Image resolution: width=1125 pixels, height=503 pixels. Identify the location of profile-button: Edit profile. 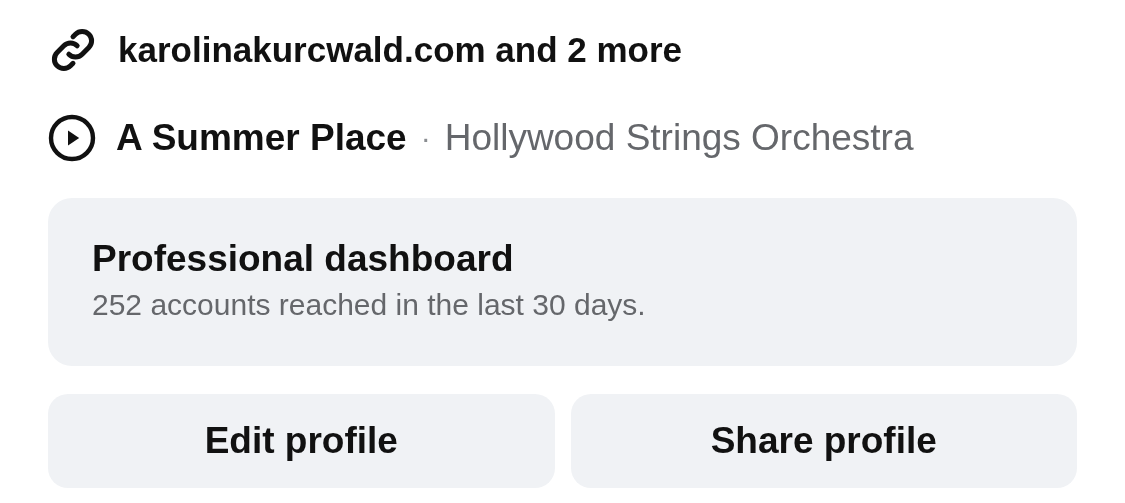
(301, 441).